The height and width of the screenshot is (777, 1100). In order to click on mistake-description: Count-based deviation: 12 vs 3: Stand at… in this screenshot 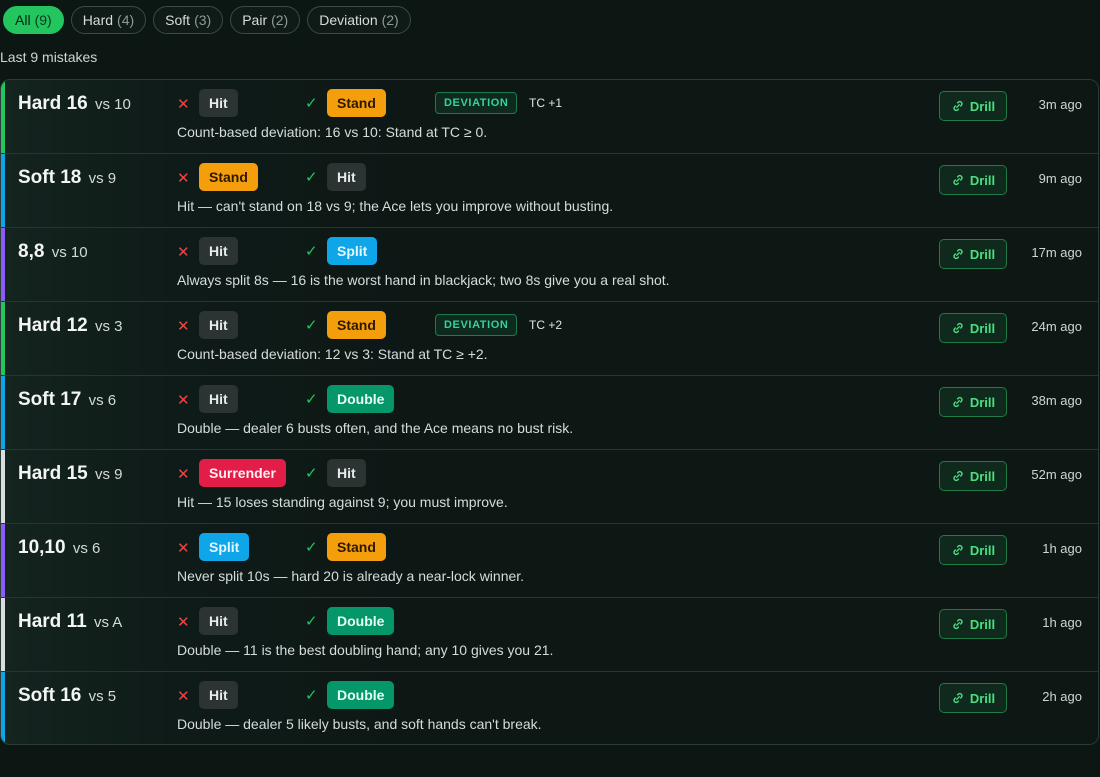, I will do `click(332, 354)`.